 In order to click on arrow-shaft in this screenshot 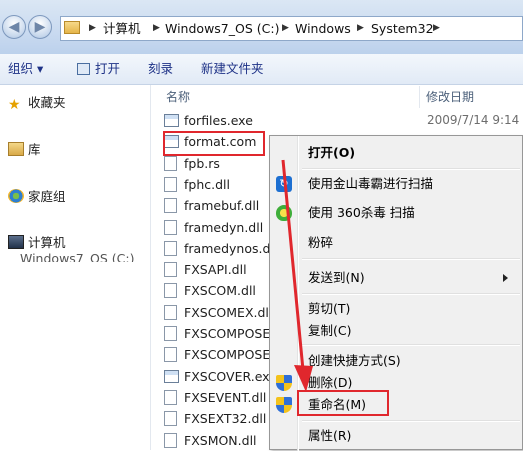, I will do `click(293, 265)`.